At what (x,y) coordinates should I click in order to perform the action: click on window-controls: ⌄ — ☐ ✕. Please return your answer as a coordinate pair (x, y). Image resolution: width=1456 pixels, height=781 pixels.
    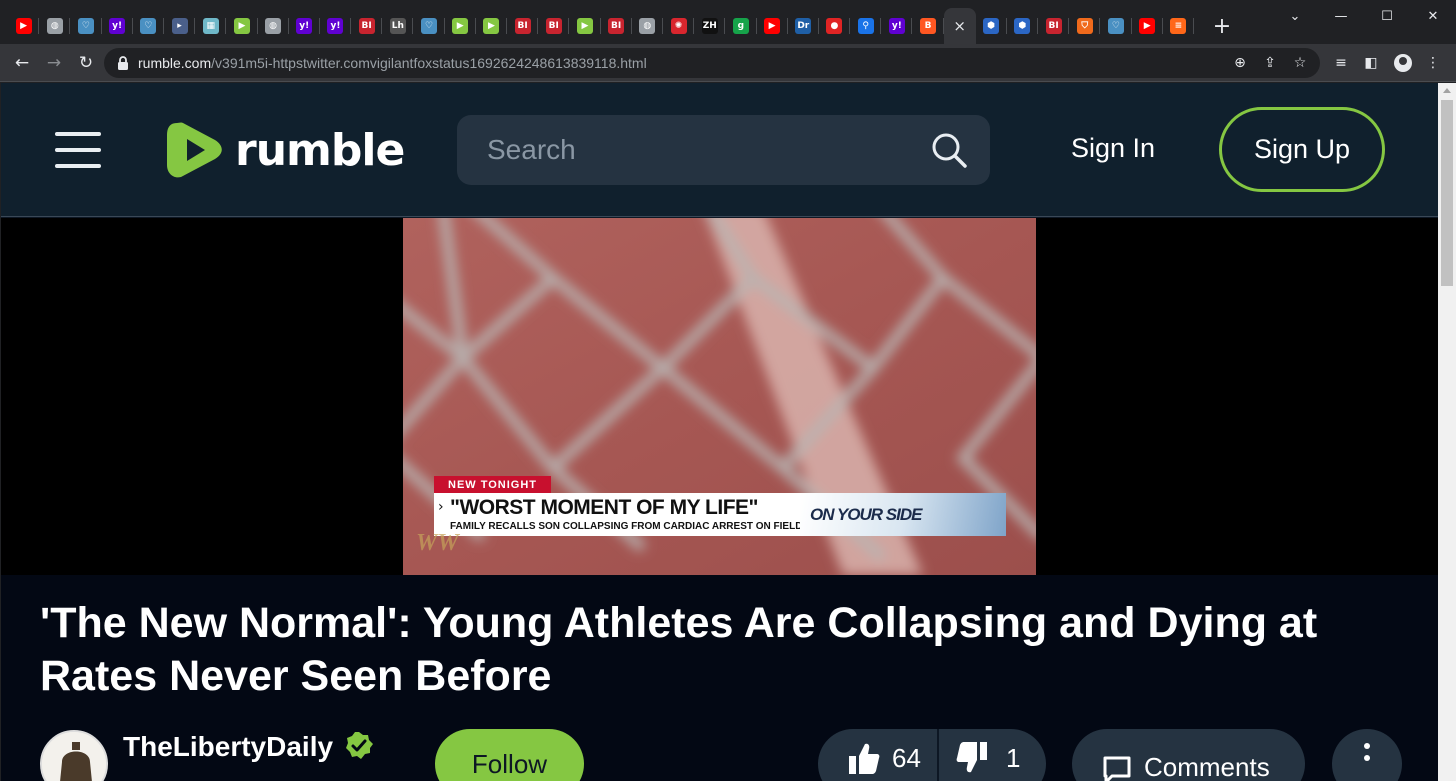
    Looking at the image, I should click on (1364, 16).